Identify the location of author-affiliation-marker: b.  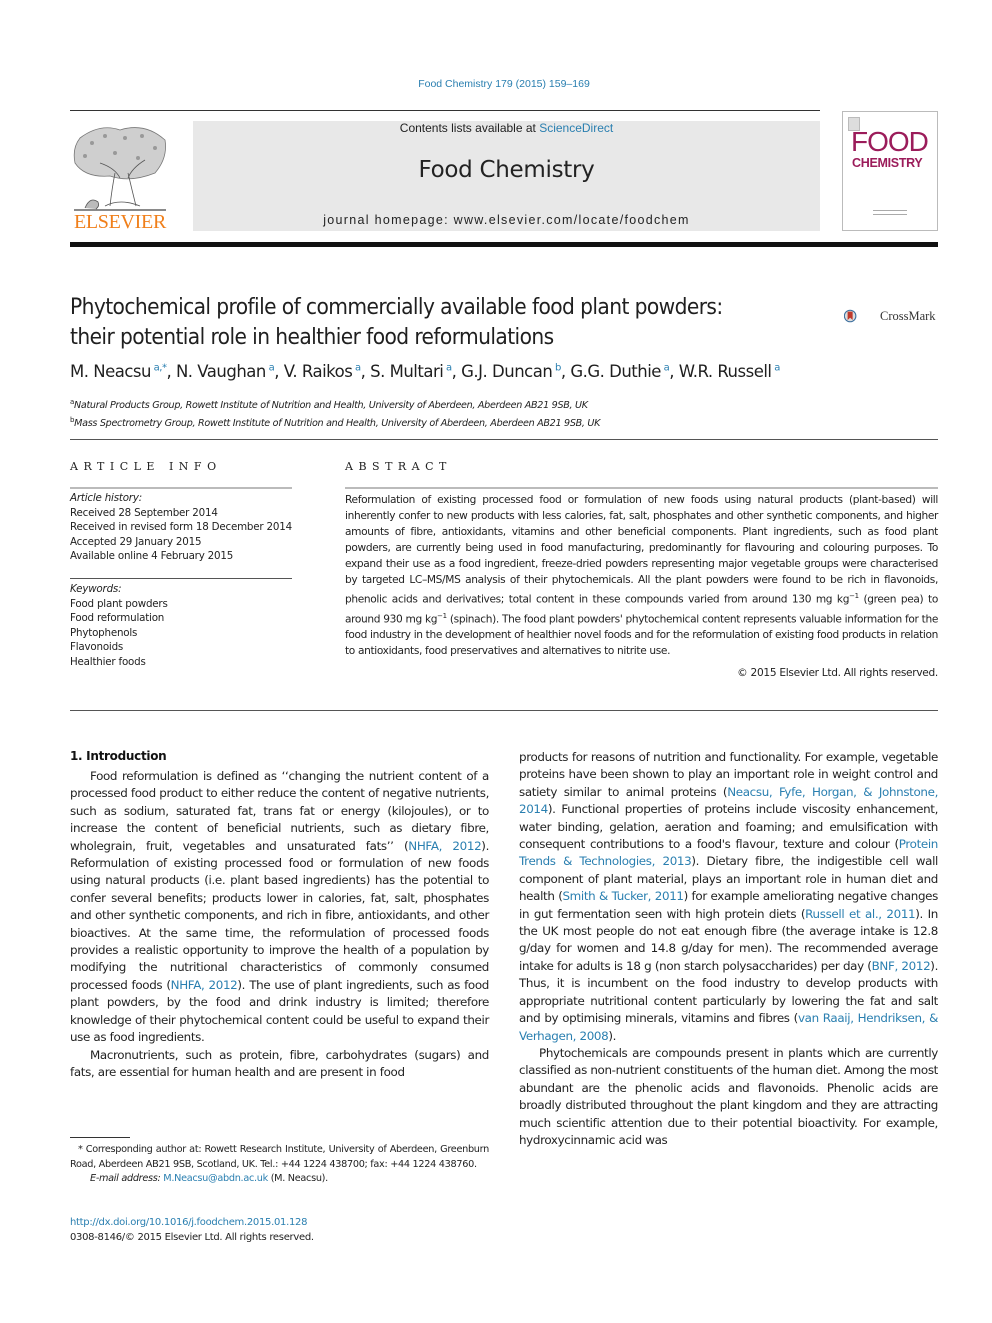
(556, 368).